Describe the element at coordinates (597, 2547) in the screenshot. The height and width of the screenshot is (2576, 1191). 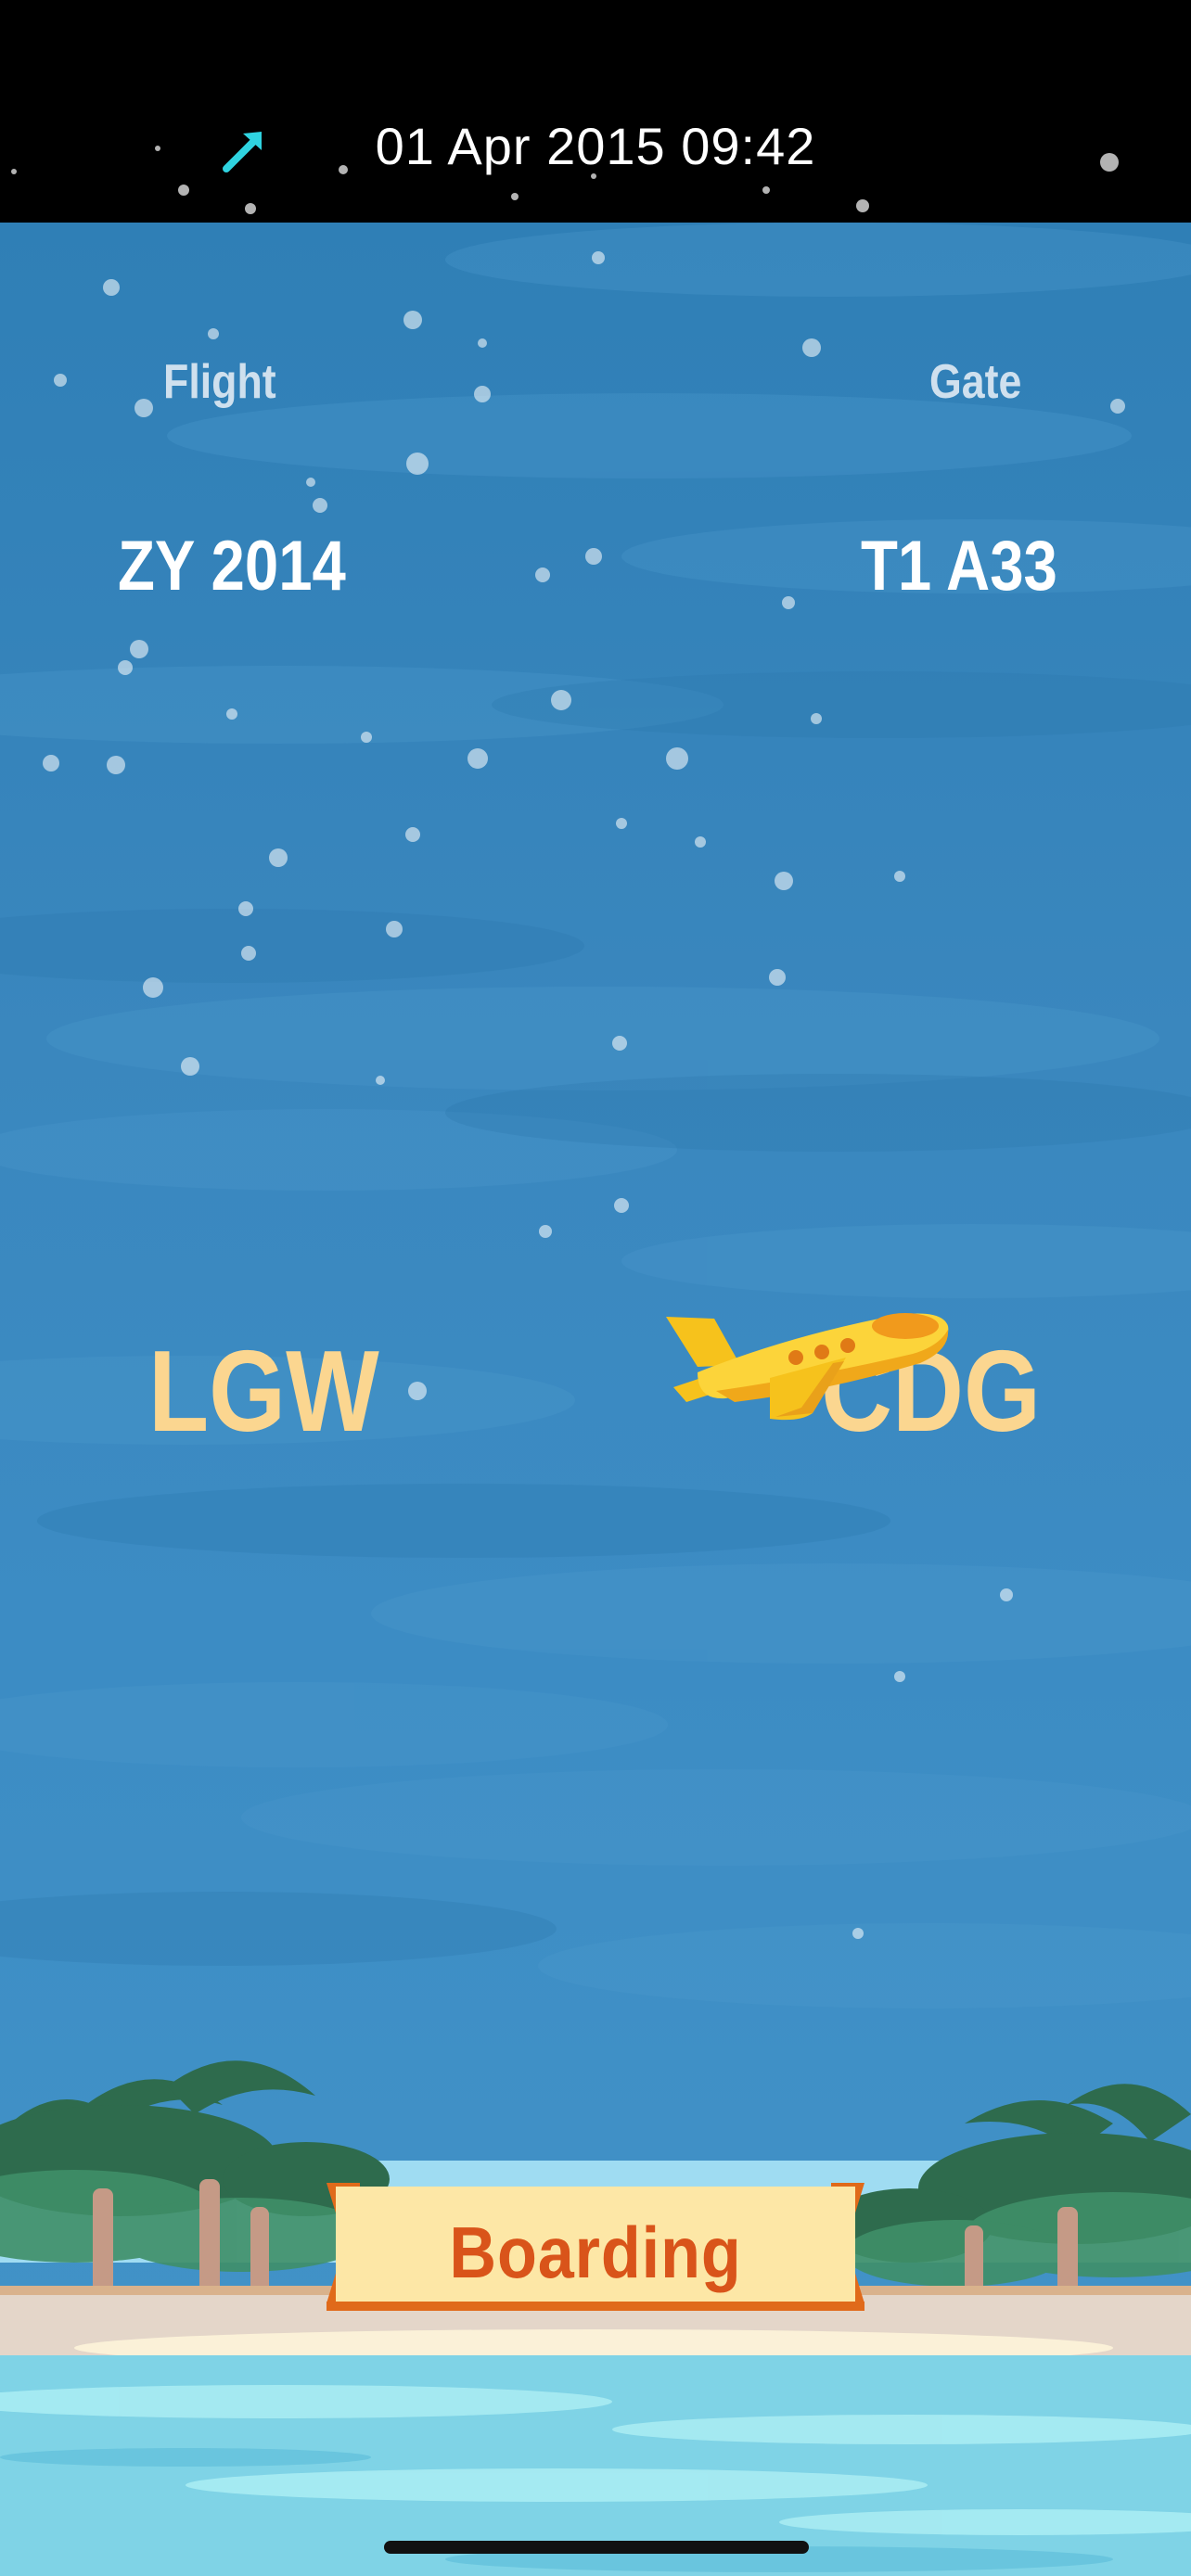
I see `home-indicator` at that location.